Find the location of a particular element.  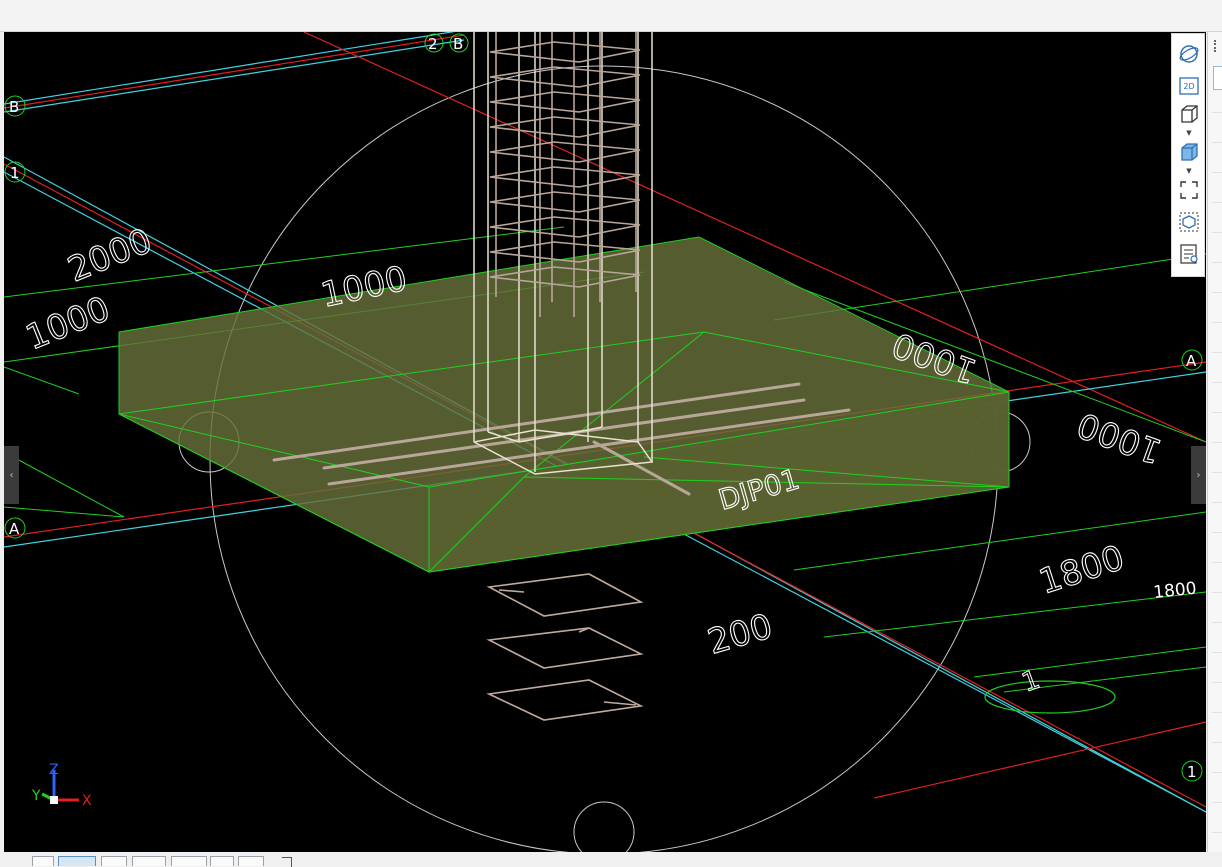

shade-dropdown-icon: ▼ is located at coordinates (1189, 171).